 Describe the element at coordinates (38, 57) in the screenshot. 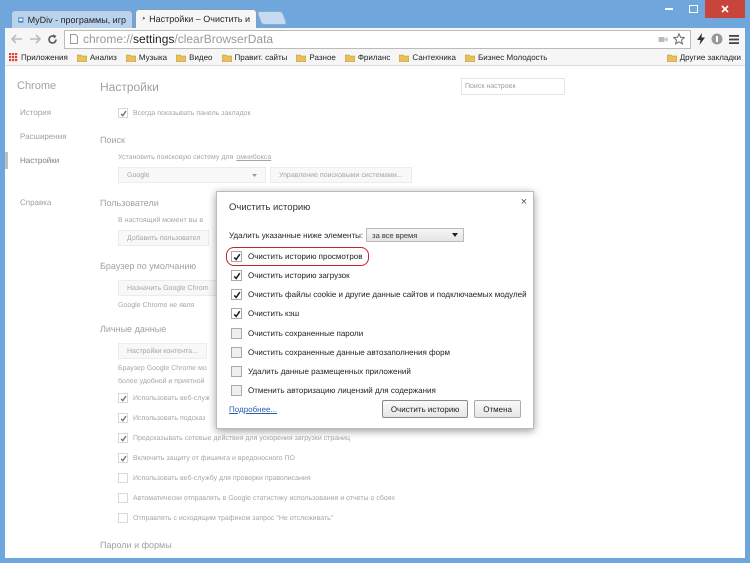

I see `bookmark: Приложения` at that location.